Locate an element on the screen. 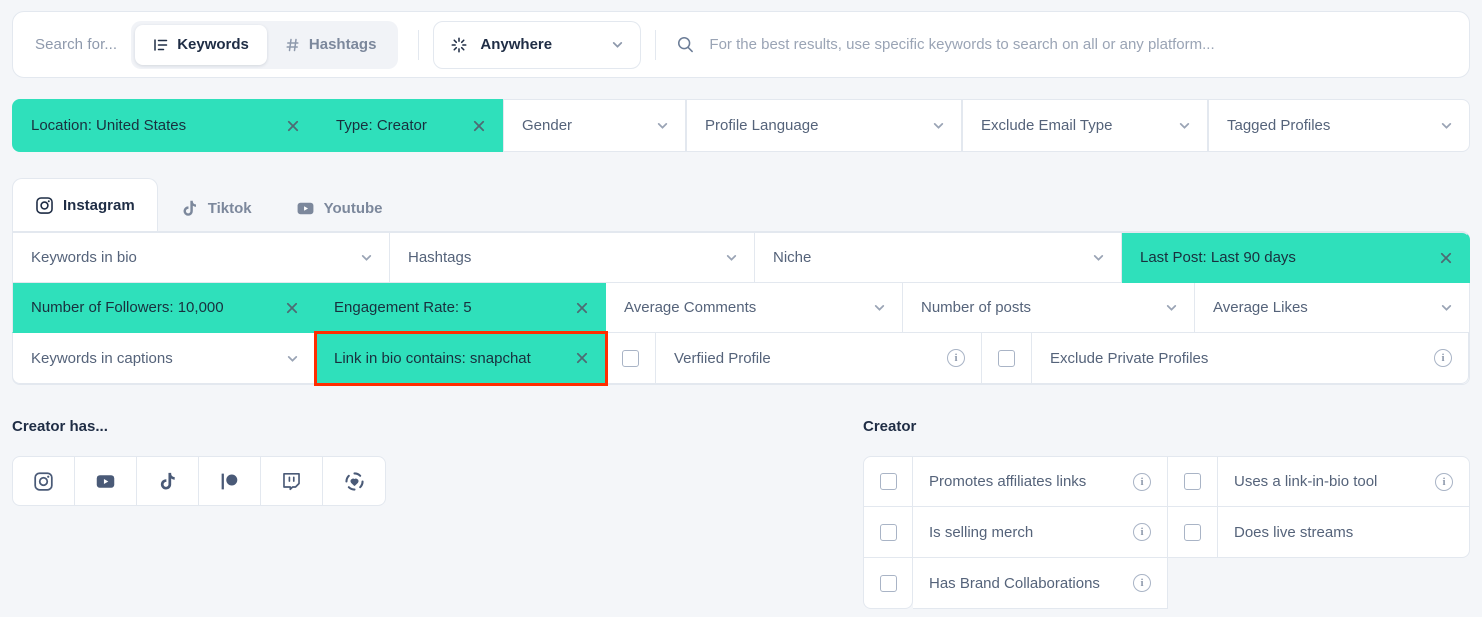  gfilter-last-post-last-90-days: Last Post: Last 90 days is located at coordinates (1296, 257).